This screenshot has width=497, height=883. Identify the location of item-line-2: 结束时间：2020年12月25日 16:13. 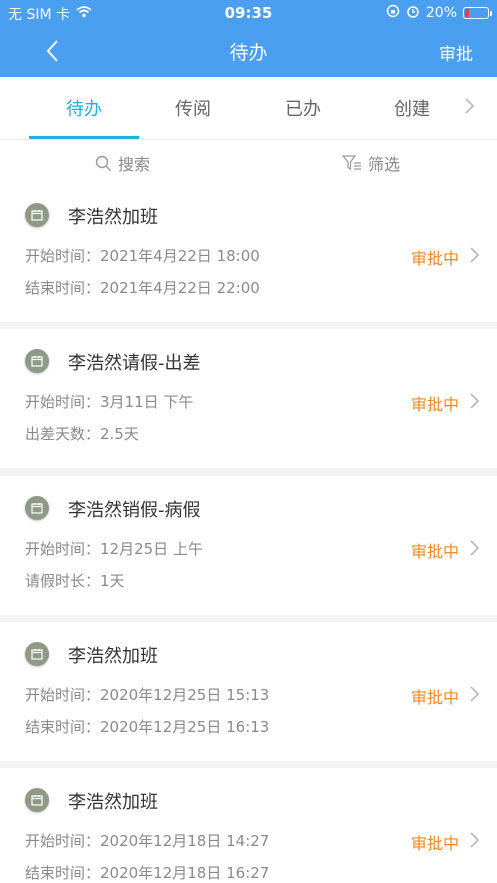
(147, 727).